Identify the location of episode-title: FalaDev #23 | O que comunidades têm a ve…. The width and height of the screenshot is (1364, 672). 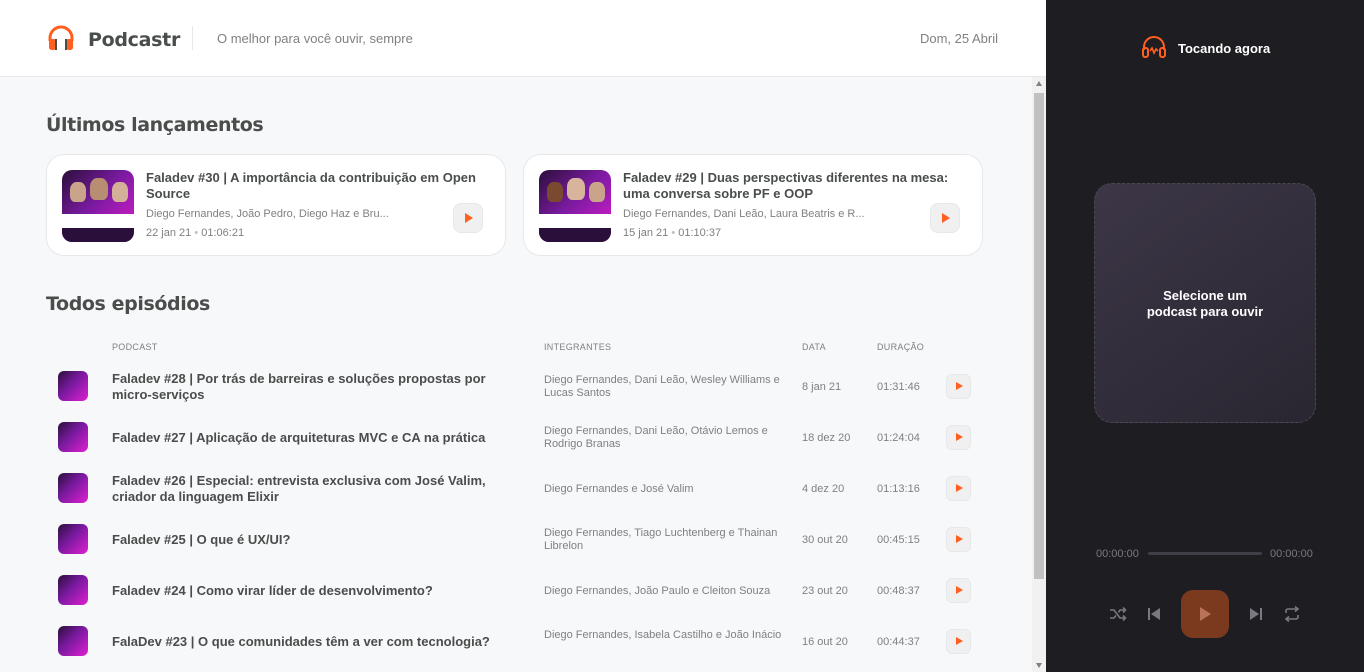
(318, 642).